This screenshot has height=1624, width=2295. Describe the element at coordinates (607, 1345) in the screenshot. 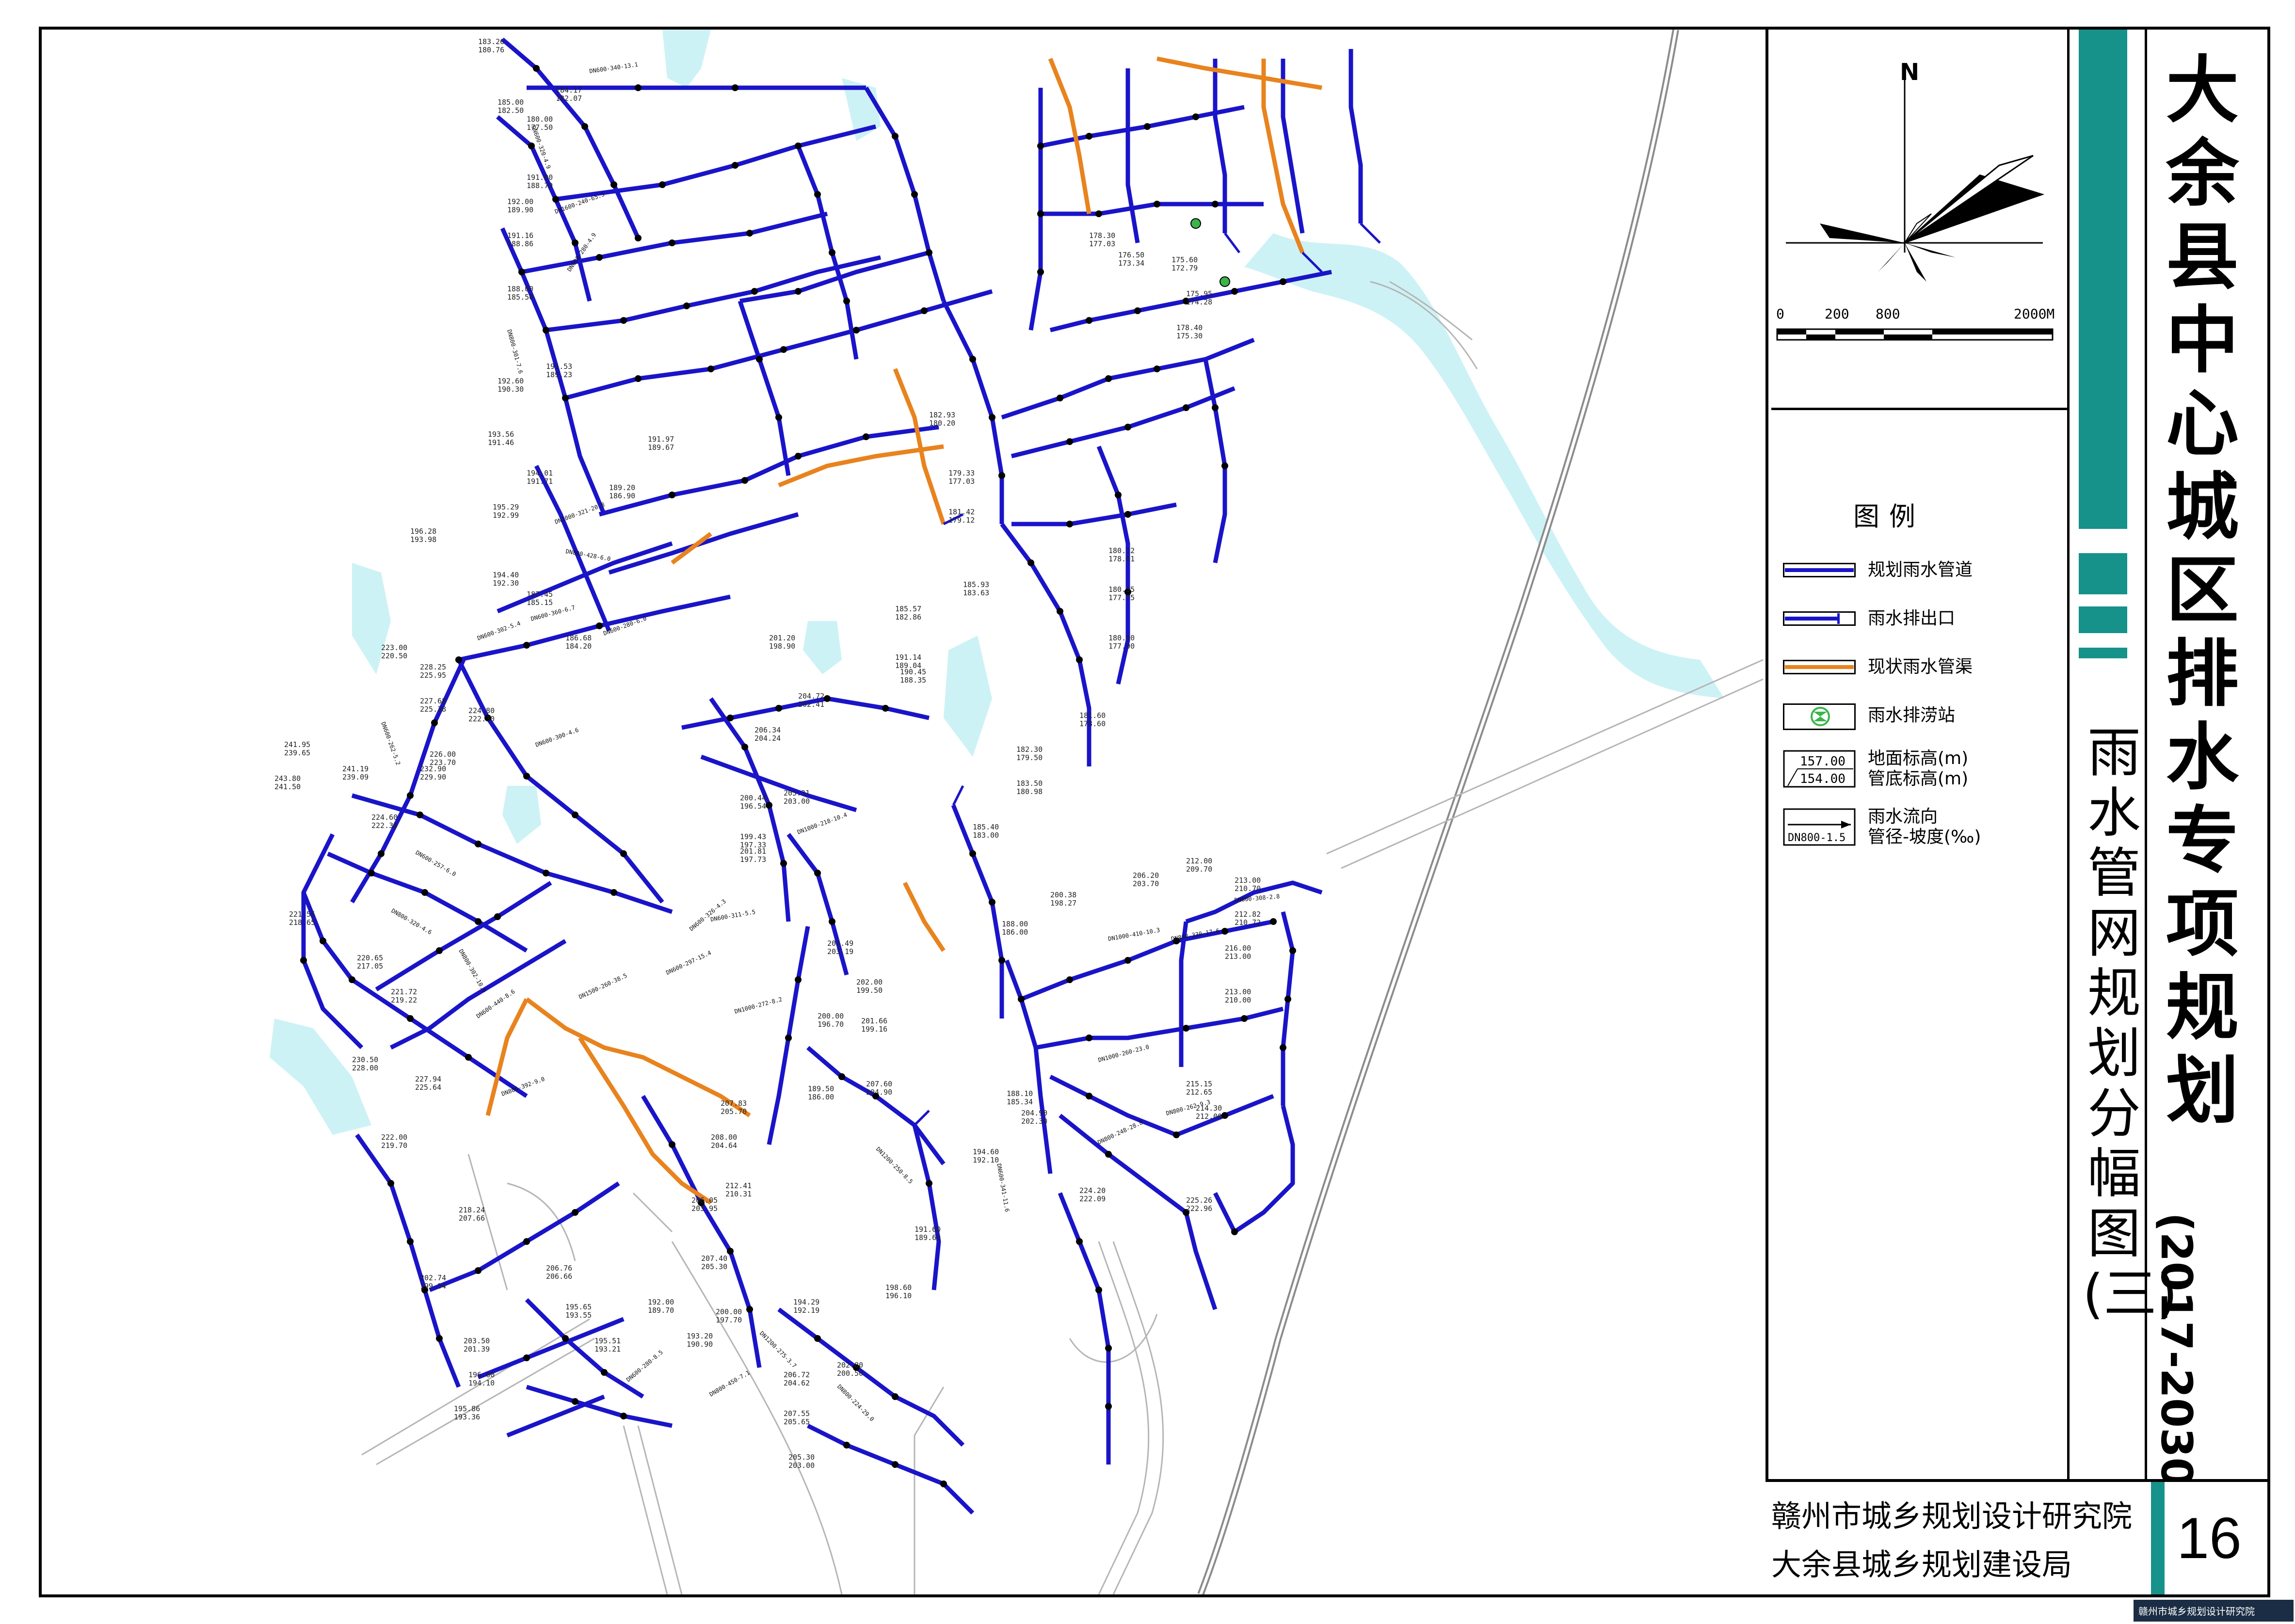

I see `elevation-label: 195.51 193.21` at that location.